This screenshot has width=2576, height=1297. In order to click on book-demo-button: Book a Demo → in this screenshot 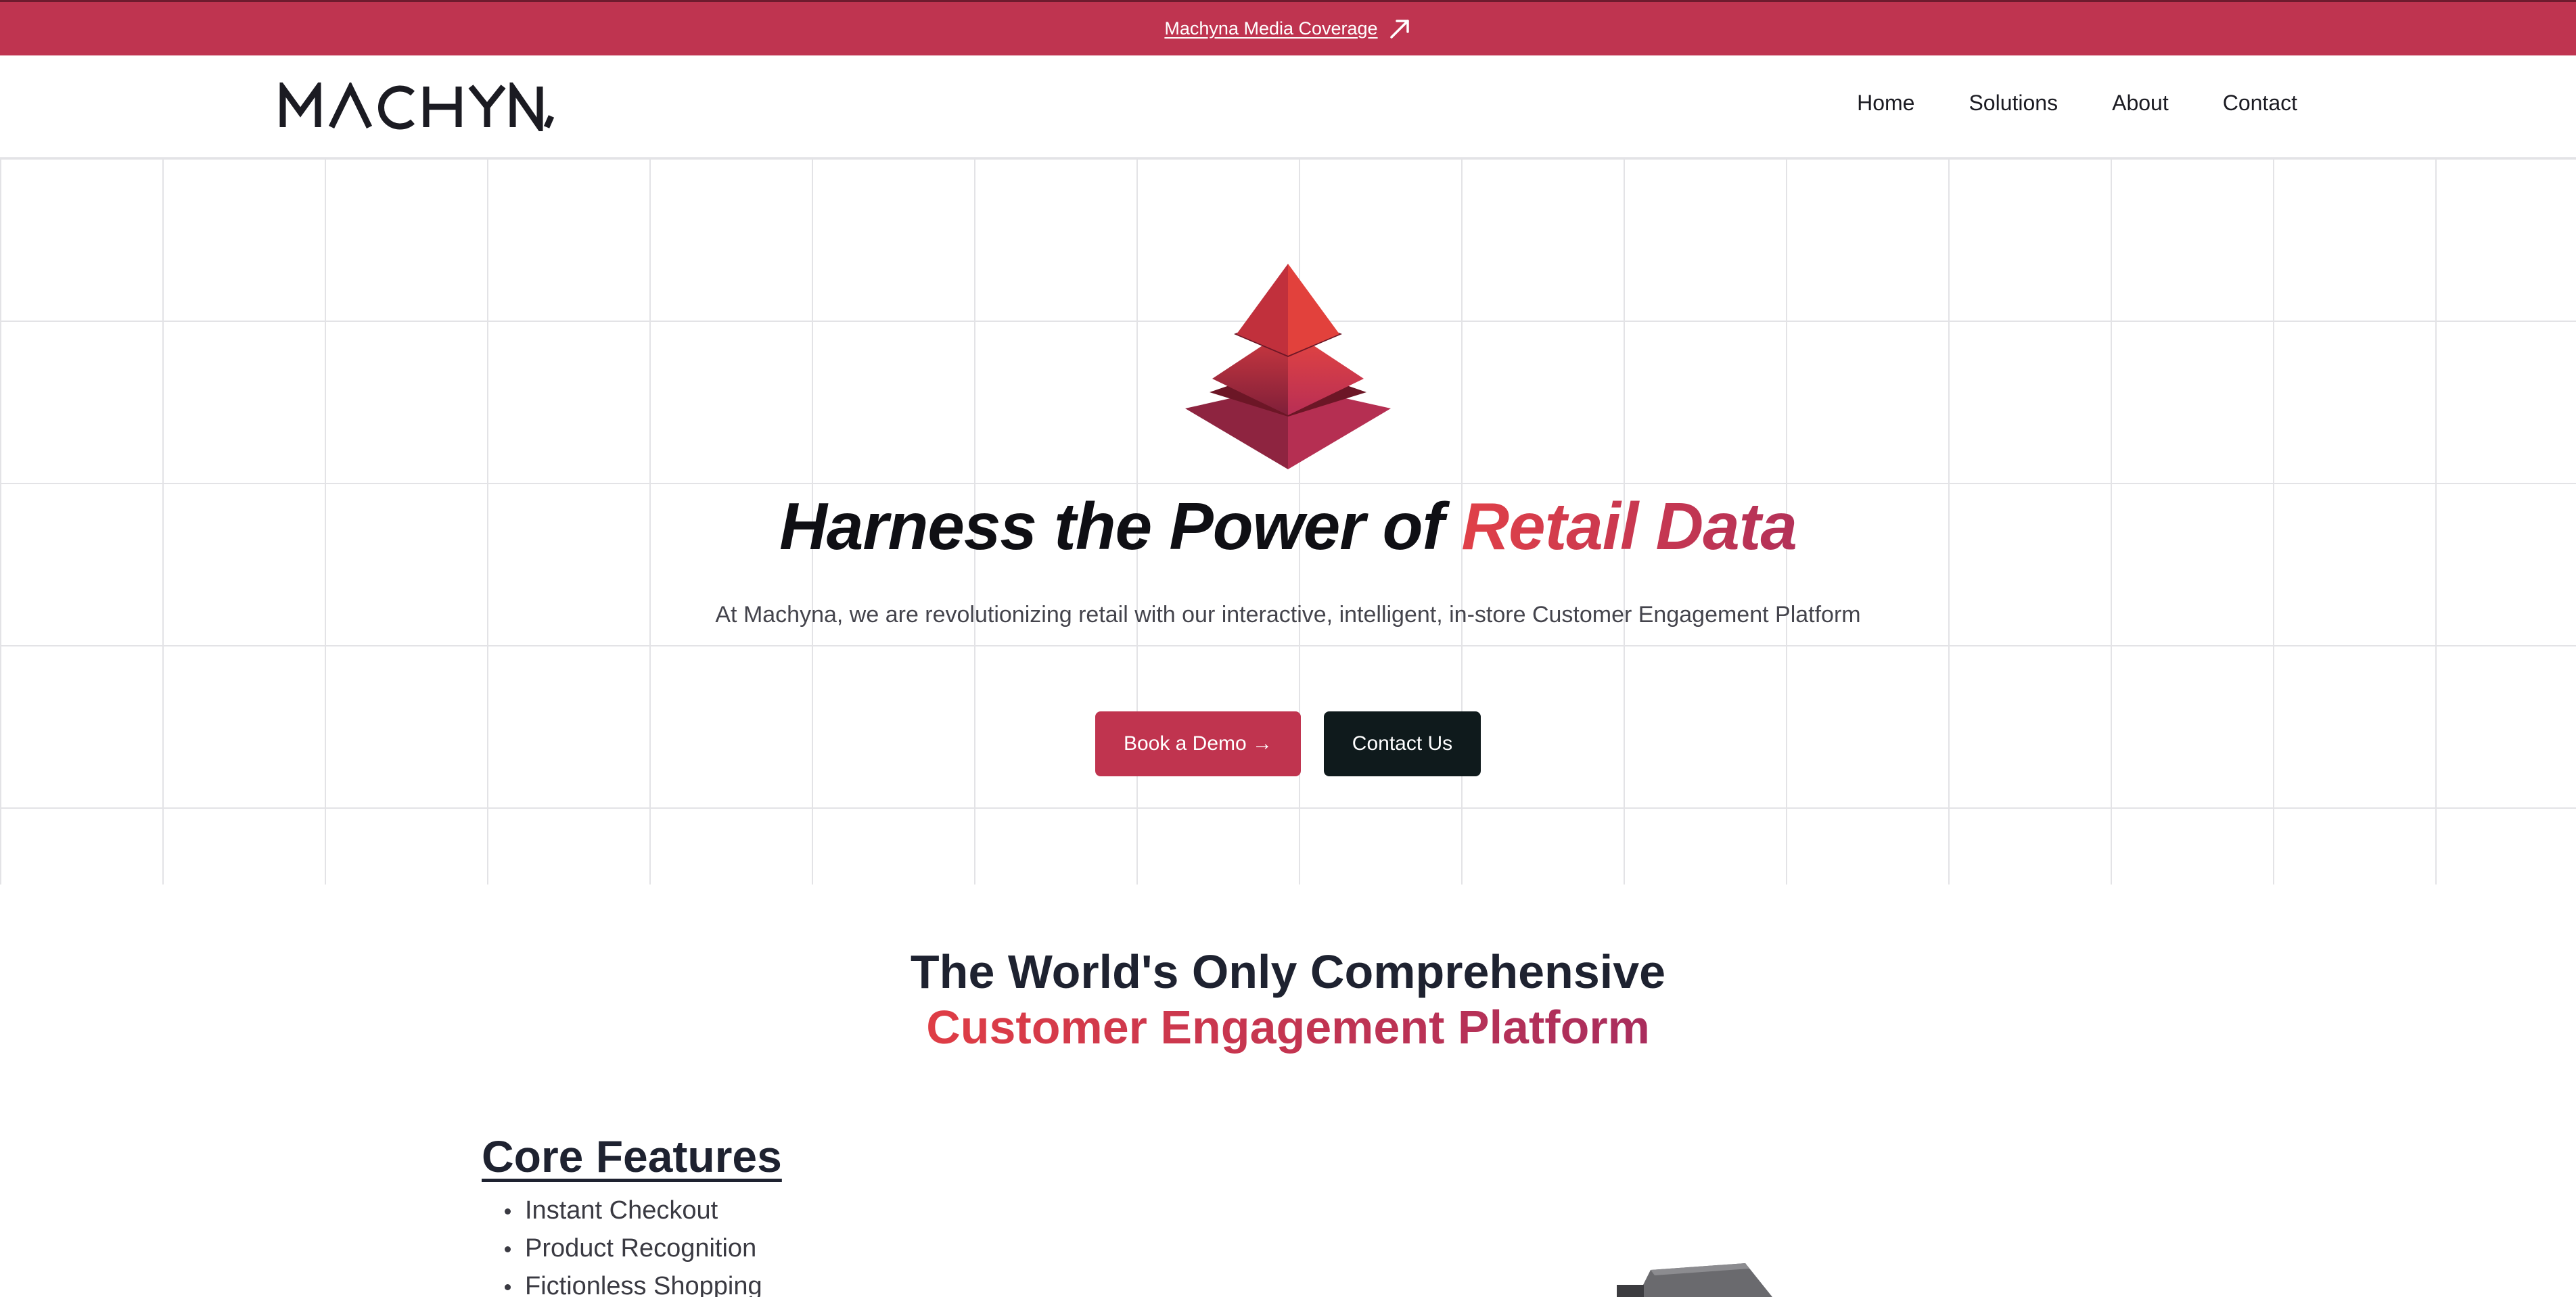, I will do `click(1198, 743)`.